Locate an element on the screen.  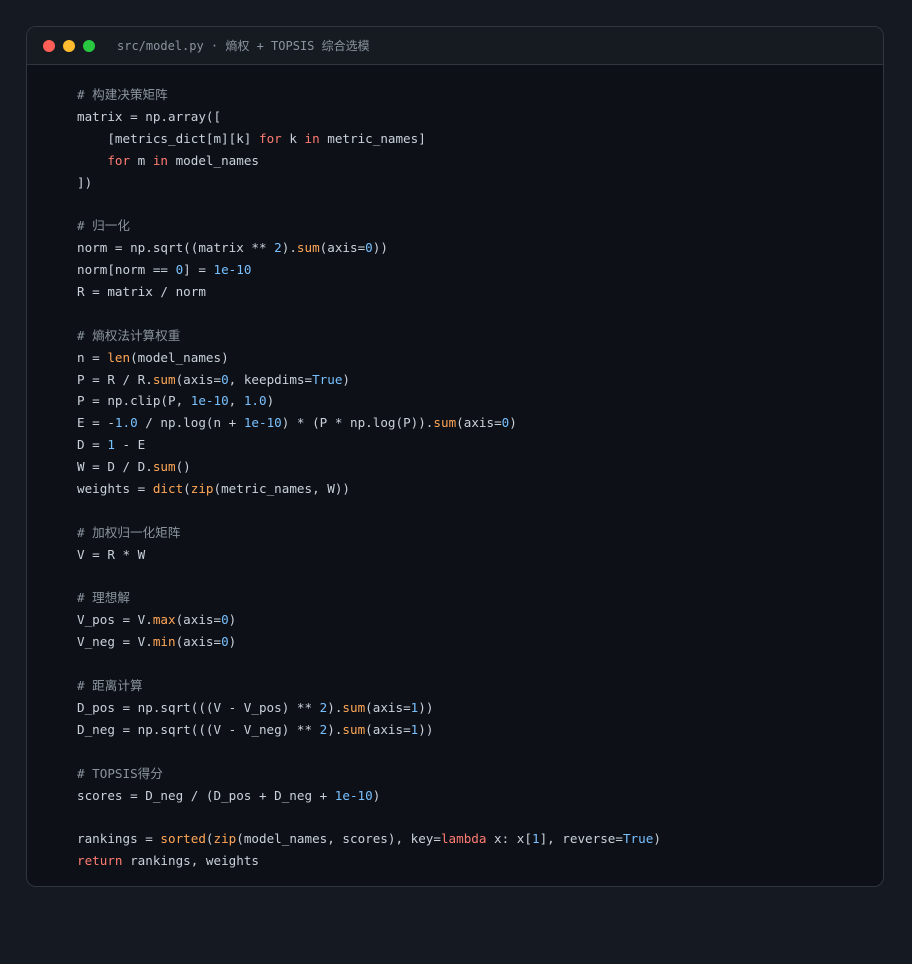
code-token: - E is located at coordinates (130, 445).